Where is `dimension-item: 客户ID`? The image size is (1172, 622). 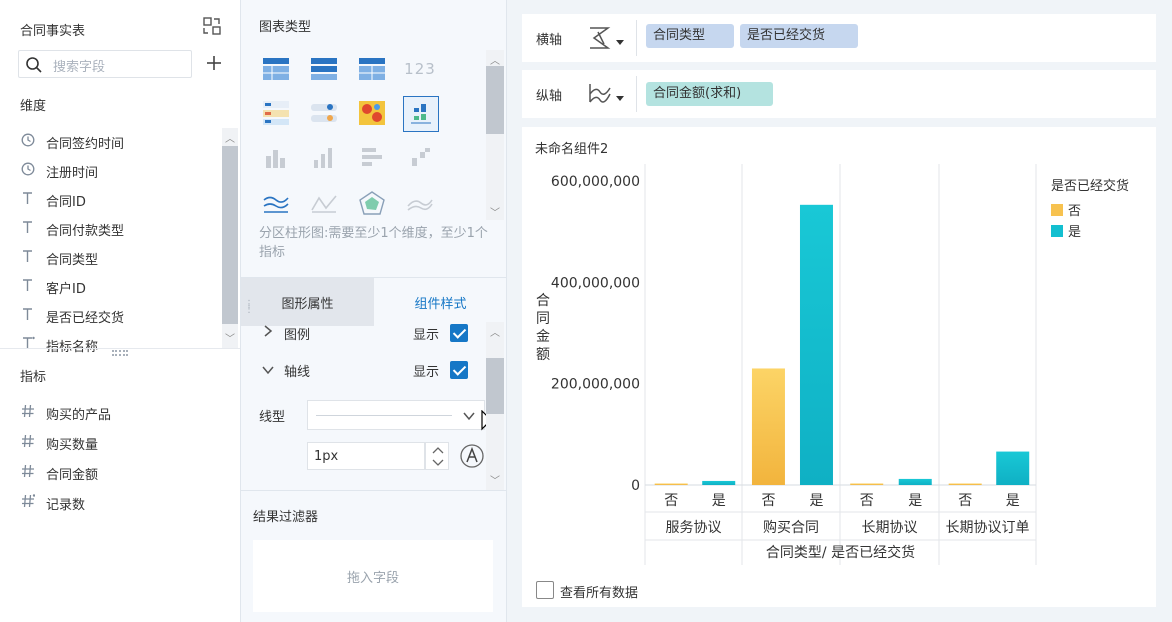
dimension-item: 客户ID is located at coordinates (53, 287).